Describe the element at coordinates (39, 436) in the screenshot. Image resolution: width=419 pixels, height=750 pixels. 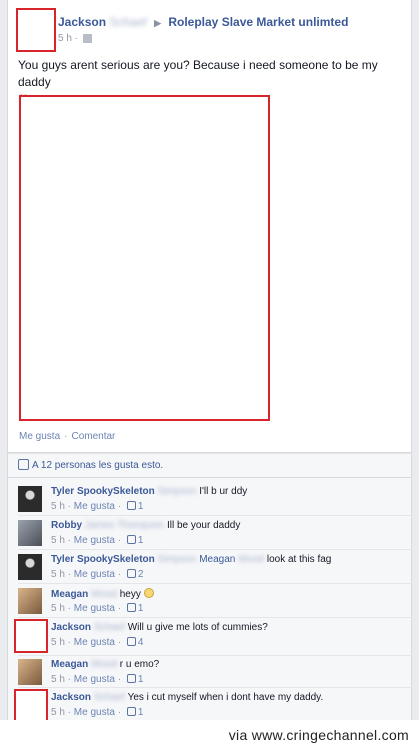
I see `like-button: Me gusta` at that location.